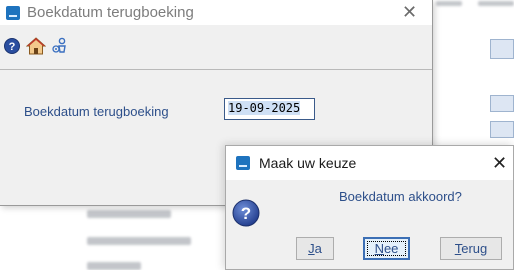 The width and height of the screenshot is (514, 270). What do you see at coordinates (308, 163) in the screenshot?
I see `dialog-title: Maak uw keuze` at bounding box center [308, 163].